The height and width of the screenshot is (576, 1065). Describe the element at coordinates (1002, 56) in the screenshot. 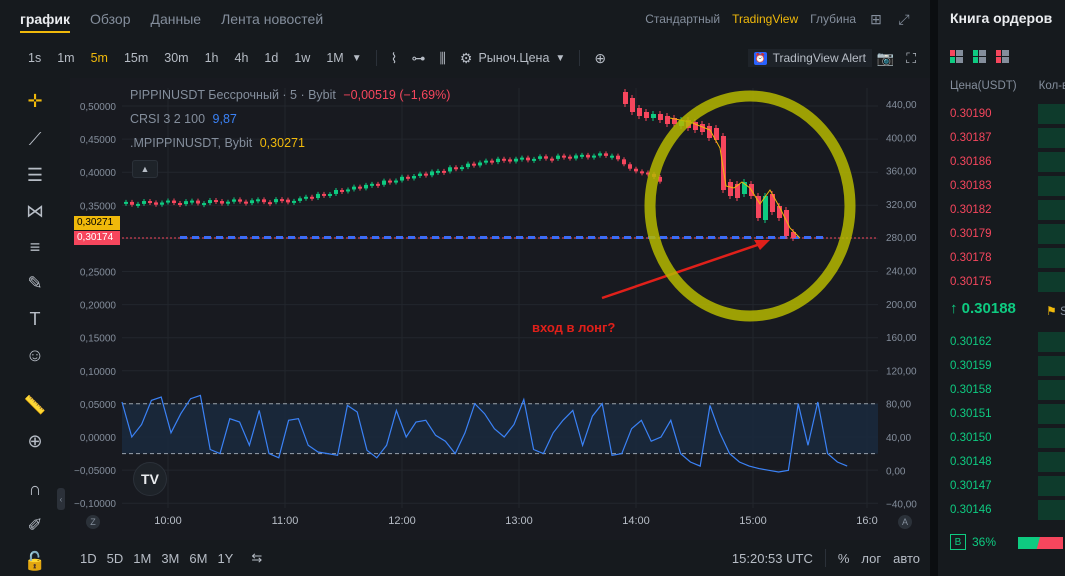

I see `book-asks-icon` at that location.